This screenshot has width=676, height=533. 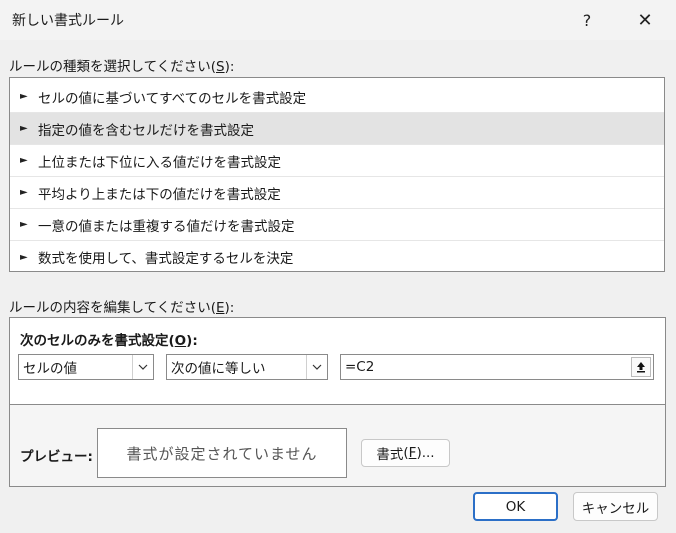 I want to click on rule-item-label: 上位または下位に入る値だけを書式設定, so click(x=159, y=162).